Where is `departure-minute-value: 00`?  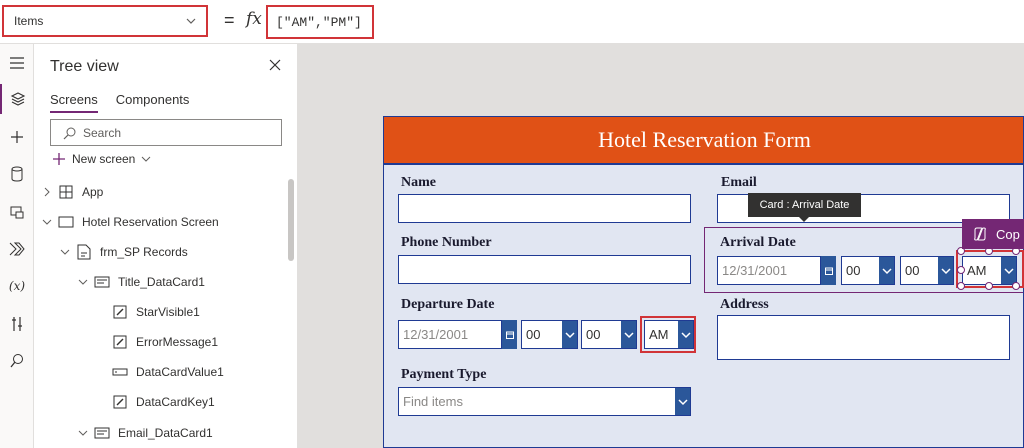 departure-minute-value: 00 is located at coordinates (593, 334).